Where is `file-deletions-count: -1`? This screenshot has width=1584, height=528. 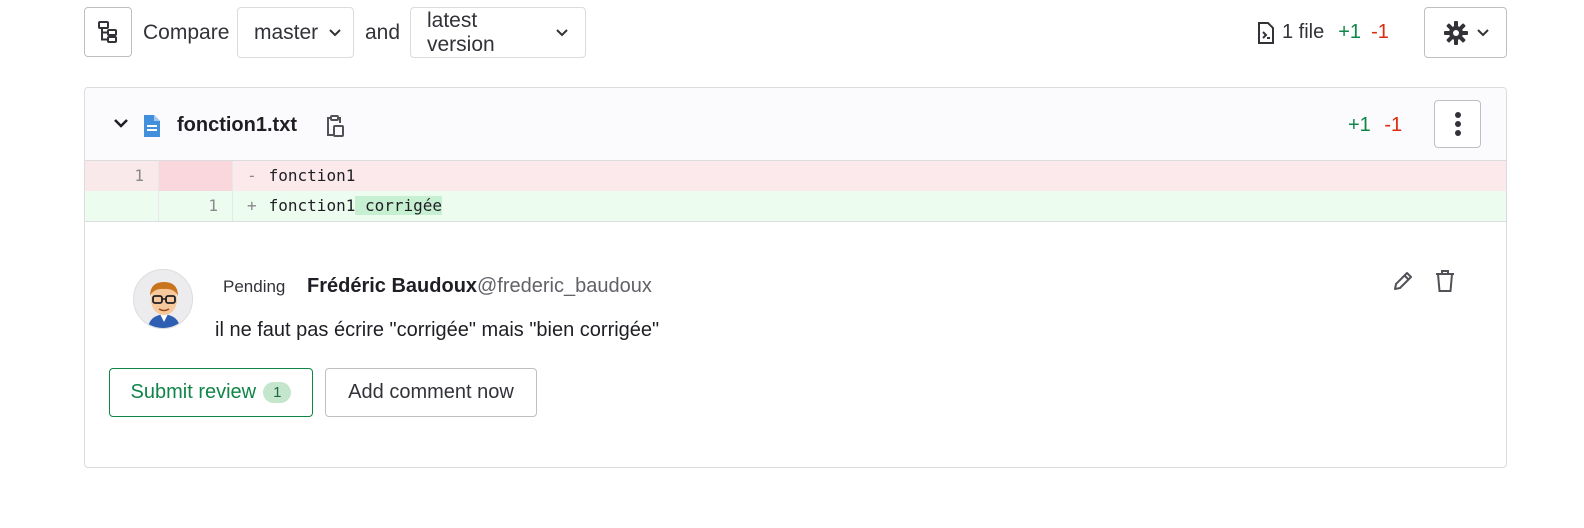 file-deletions-count: -1 is located at coordinates (1393, 125).